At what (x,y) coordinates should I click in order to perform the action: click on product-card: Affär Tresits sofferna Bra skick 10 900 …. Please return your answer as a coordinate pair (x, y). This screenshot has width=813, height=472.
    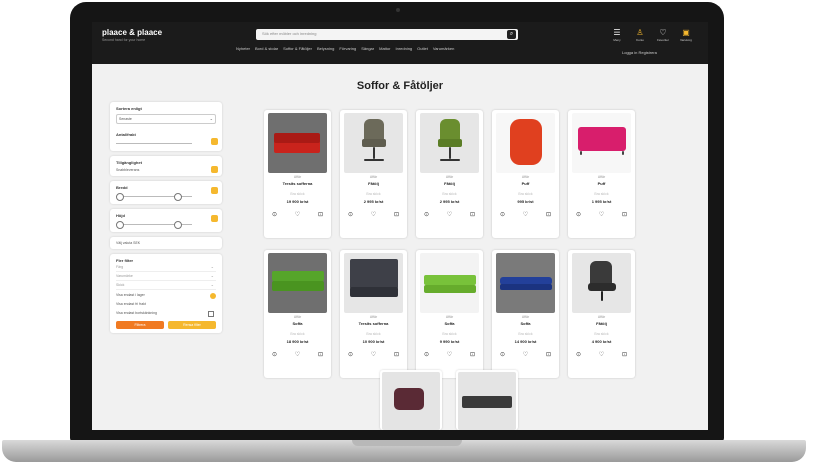
    Looking at the image, I should click on (373, 314).